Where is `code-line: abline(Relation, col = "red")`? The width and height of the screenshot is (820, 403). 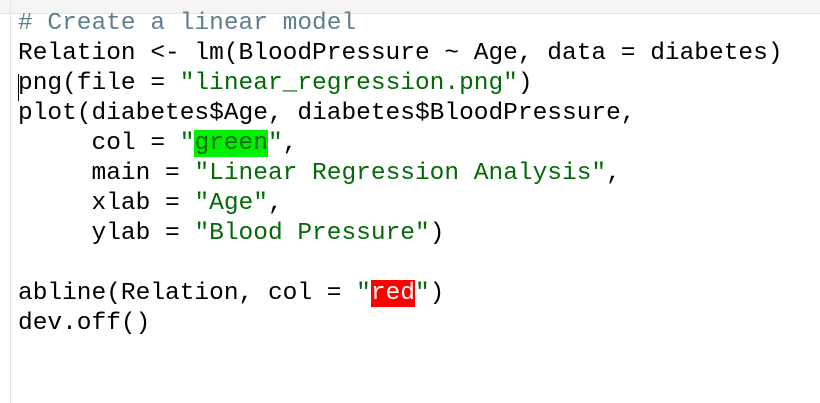
code-line: abline(Relation, col = "red") is located at coordinates (400, 294).